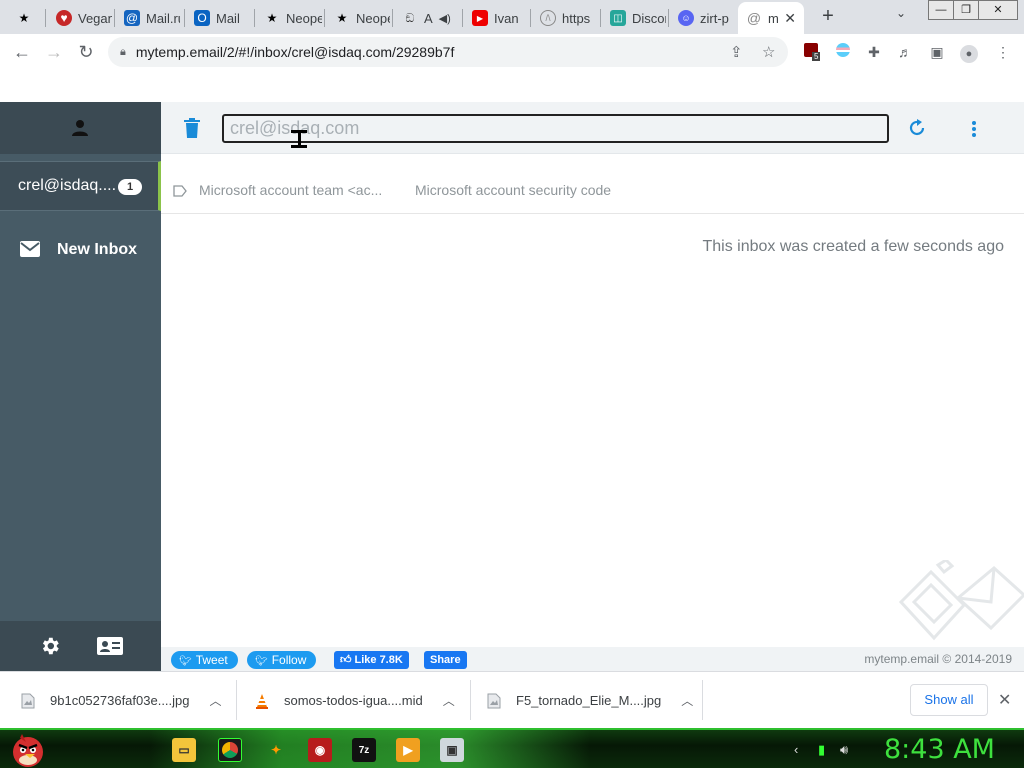 This screenshot has height=768, width=1024. I want to click on lock-icon: 🔒︎, so click(123, 51).